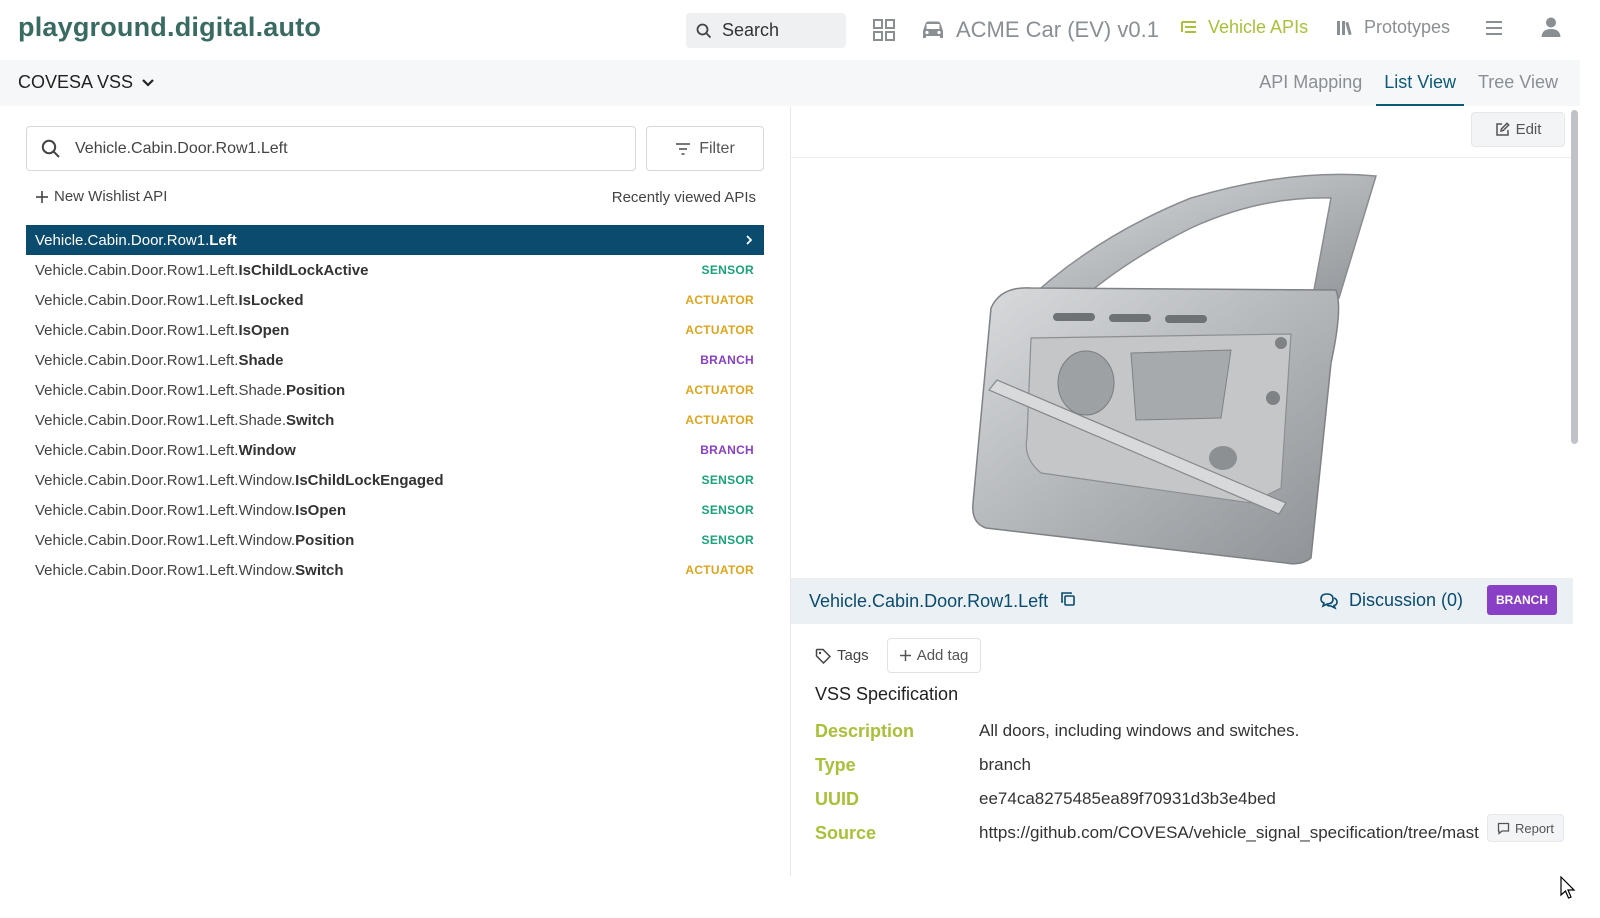  Describe the element at coordinates (1502, 129) in the screenshot. I see `edit-icon` at that location.